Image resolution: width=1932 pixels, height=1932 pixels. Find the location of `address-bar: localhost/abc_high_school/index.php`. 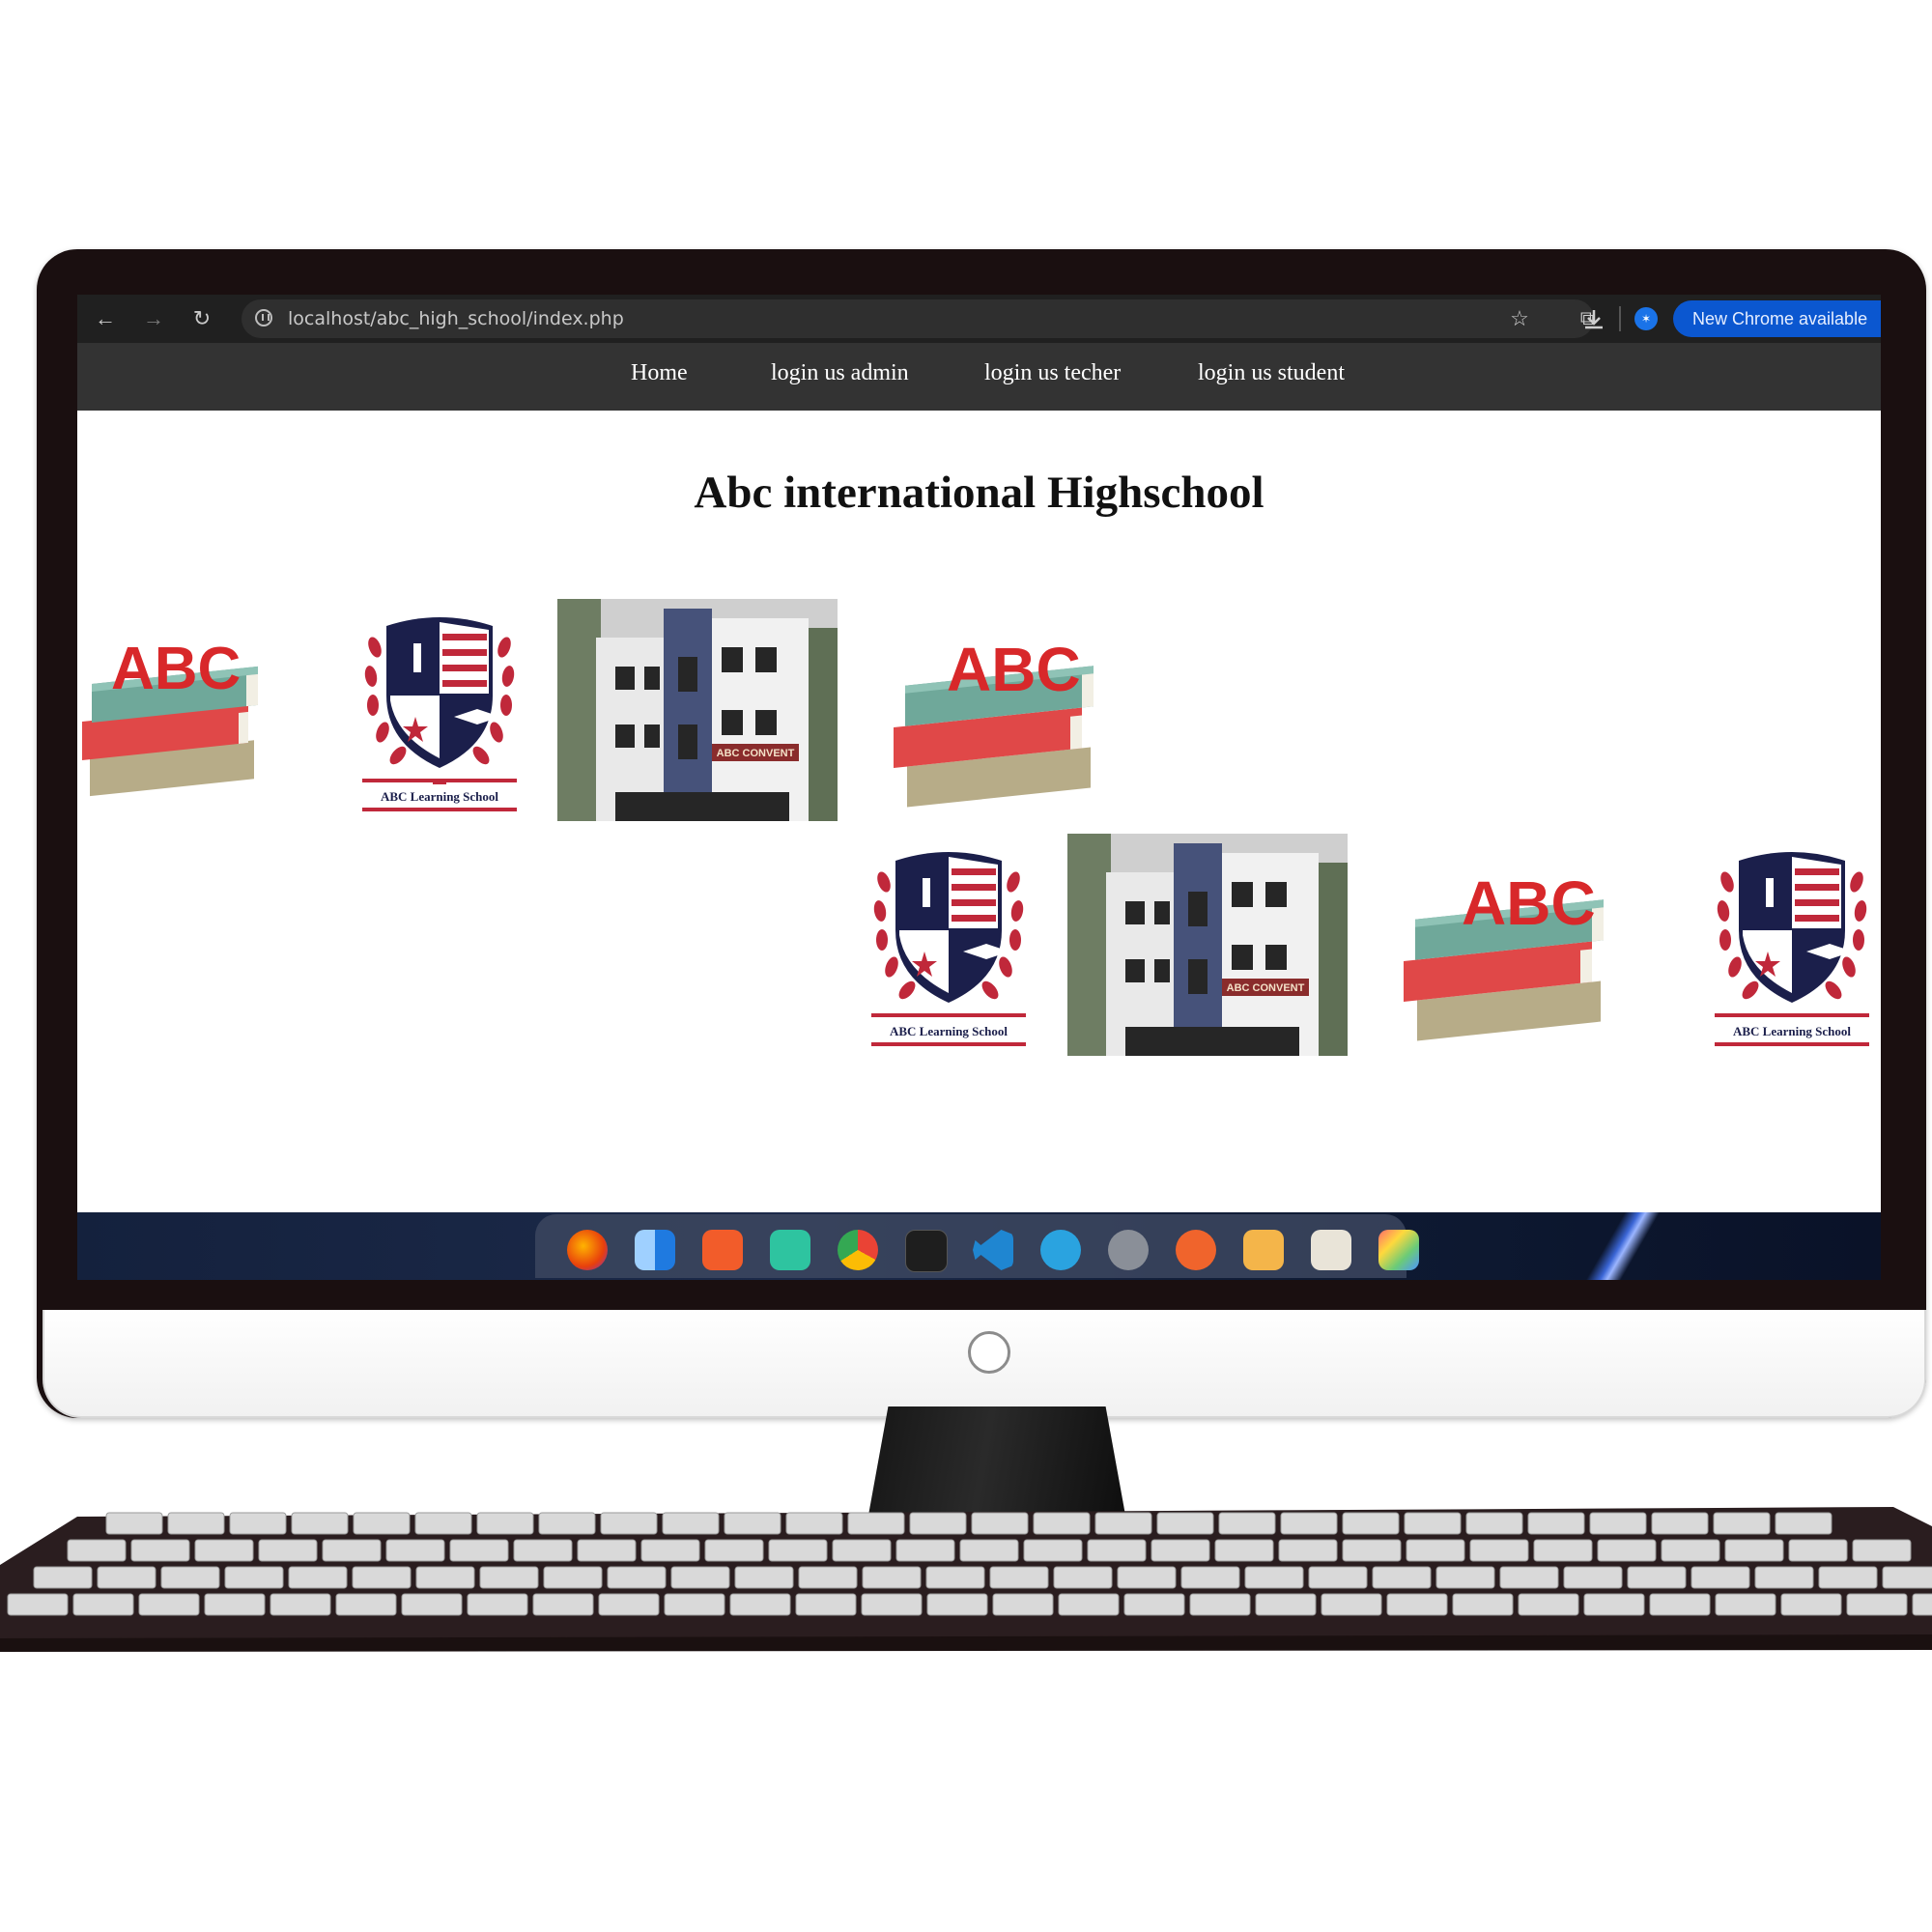

address-bar: localhost/abc_high_school/index.php is located at coordinates (918, 318).